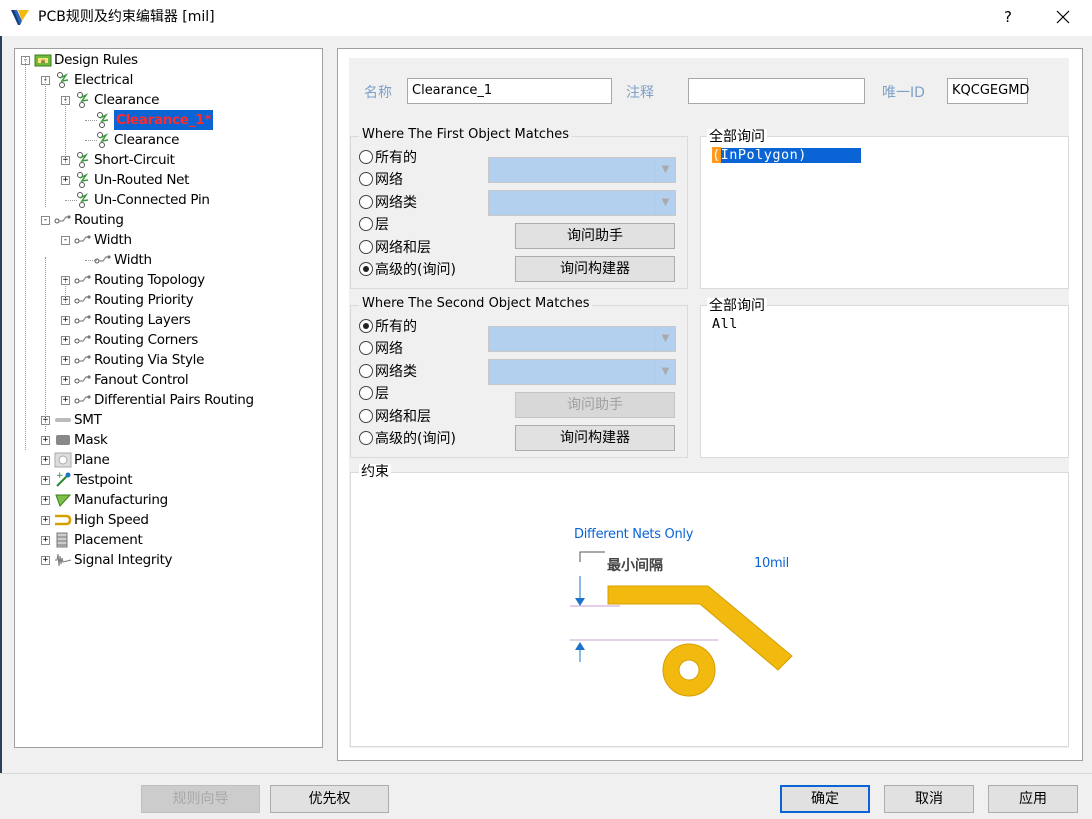 Image resolution: width=1092 pixels, height=819 pixels. I want to click on first-query-text: (InPolygon), so click(786, 155).